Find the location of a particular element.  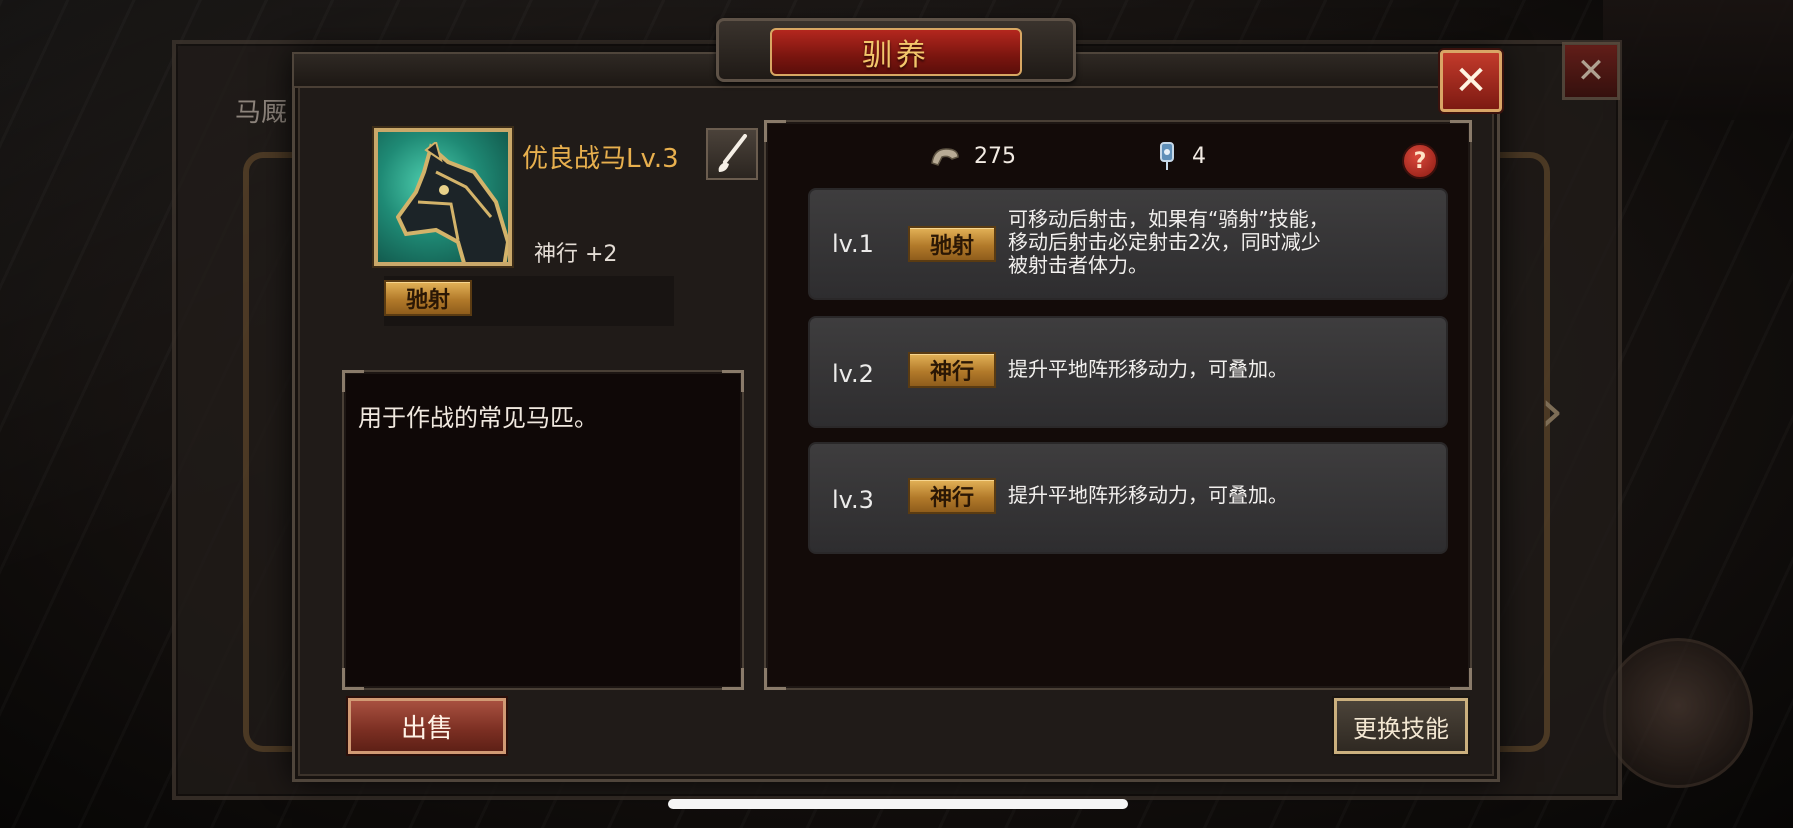

stable-close-button: ✕ is located at coordinates (1591, 71).